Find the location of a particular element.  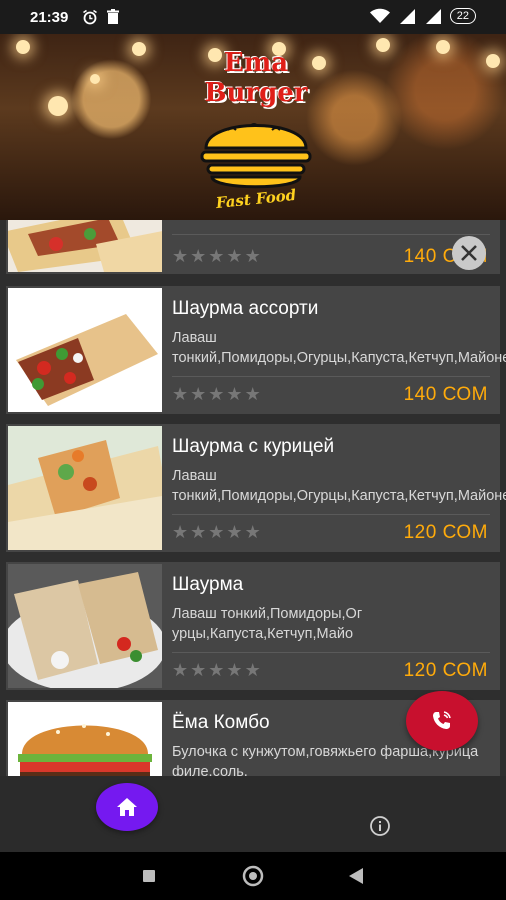

alarm-icon is located at coordinates (90, 17).